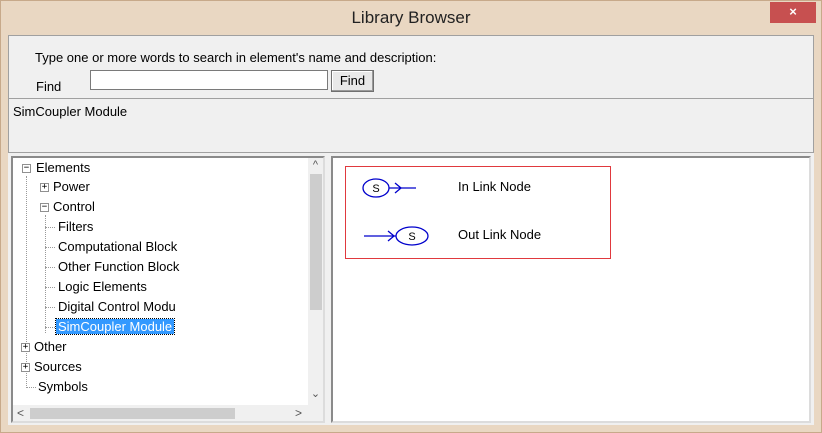  I want to click on vertical-scroll-thumb, so click(316, 242).